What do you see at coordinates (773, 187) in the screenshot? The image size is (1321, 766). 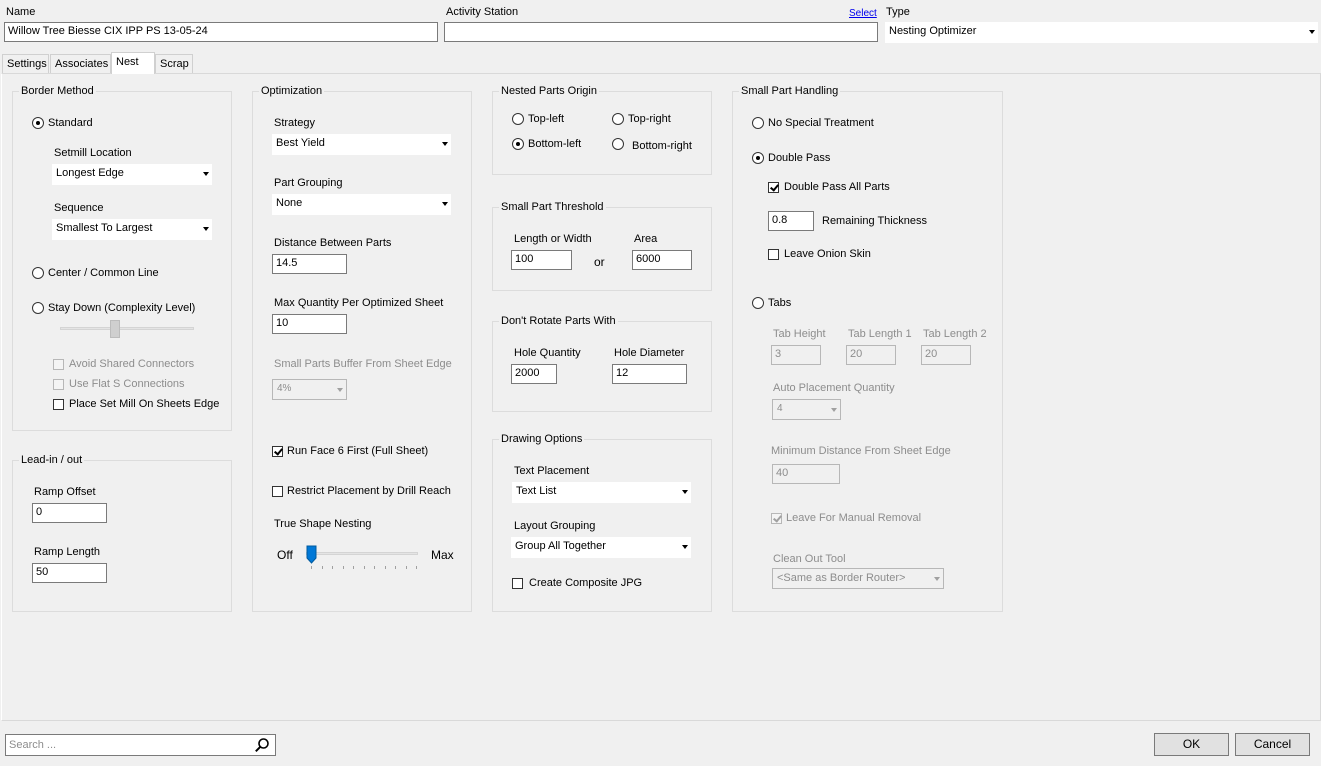 I see `double-pass-all-parts-checkbox` at bounding box center [773, 187].